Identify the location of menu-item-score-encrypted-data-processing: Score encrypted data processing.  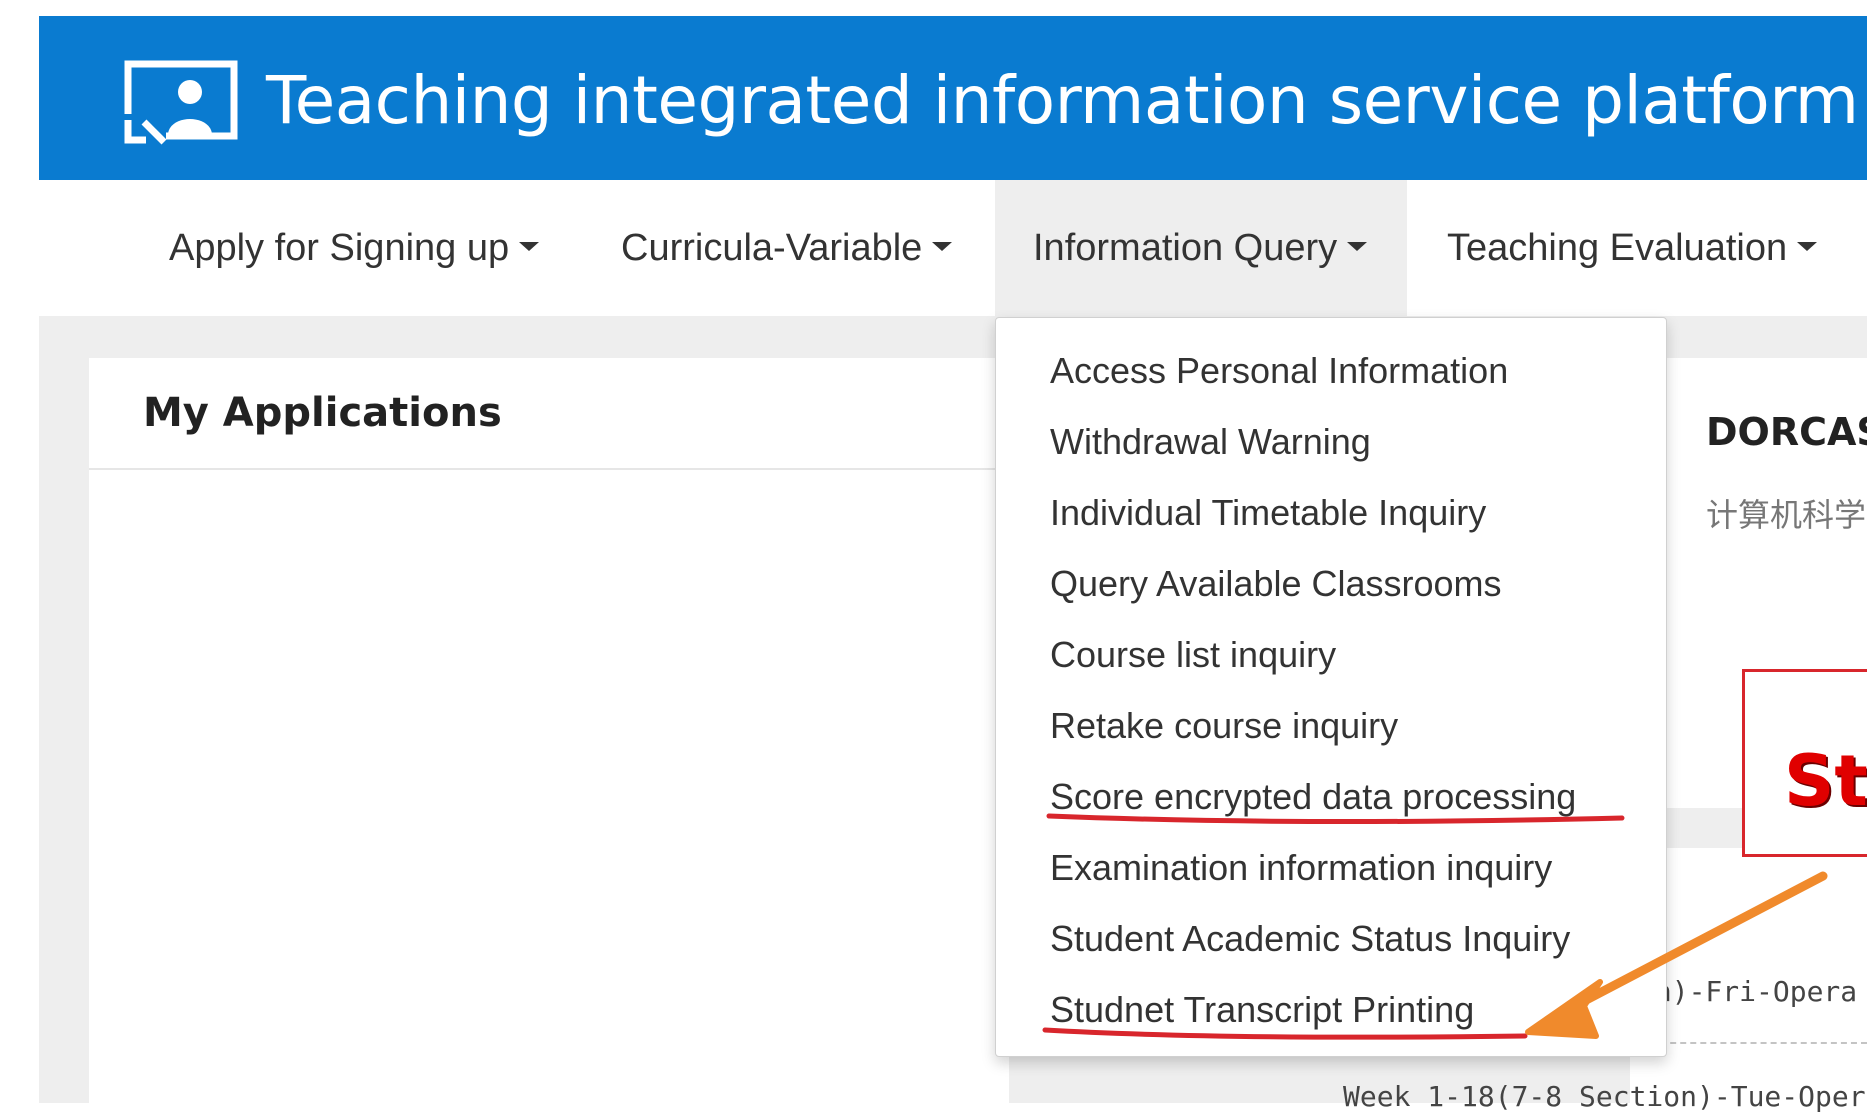
(1313, 797).